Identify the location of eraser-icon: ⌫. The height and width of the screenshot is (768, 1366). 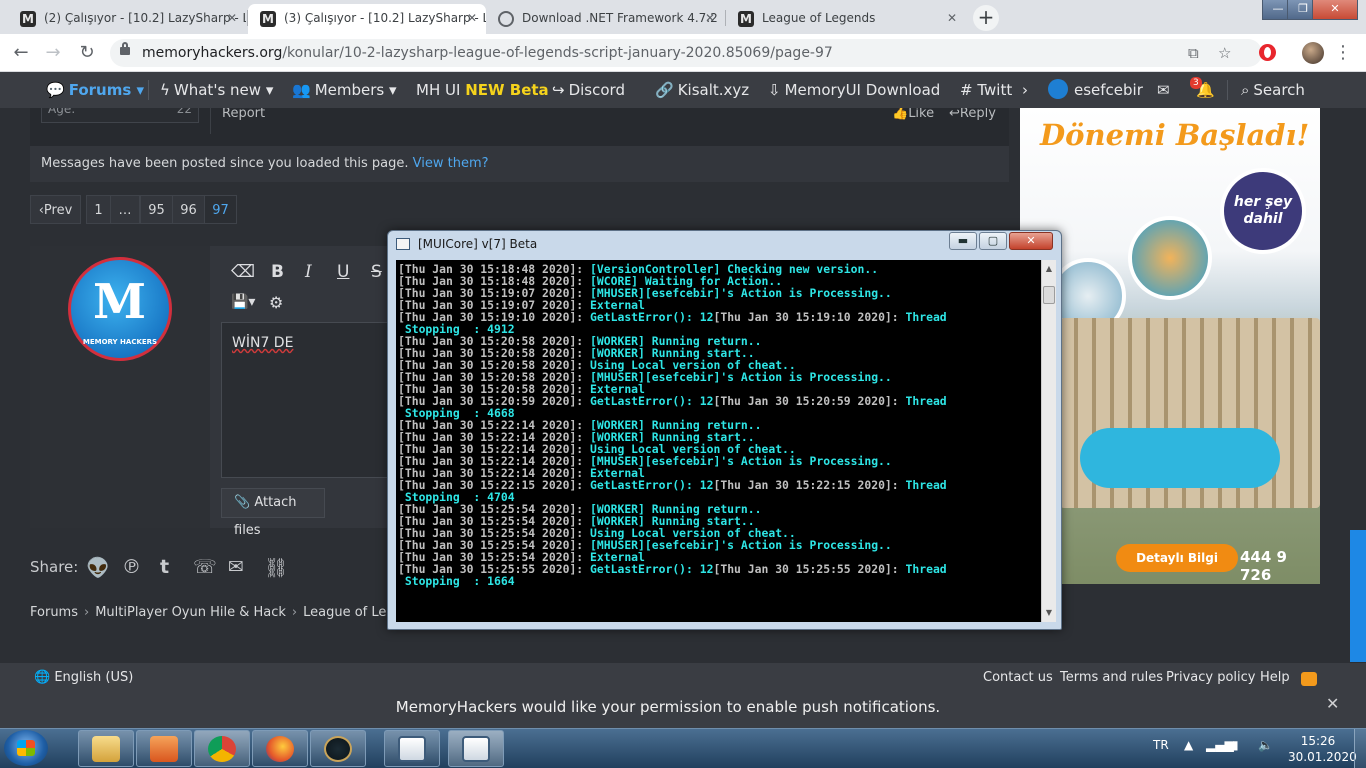
(243, 272).